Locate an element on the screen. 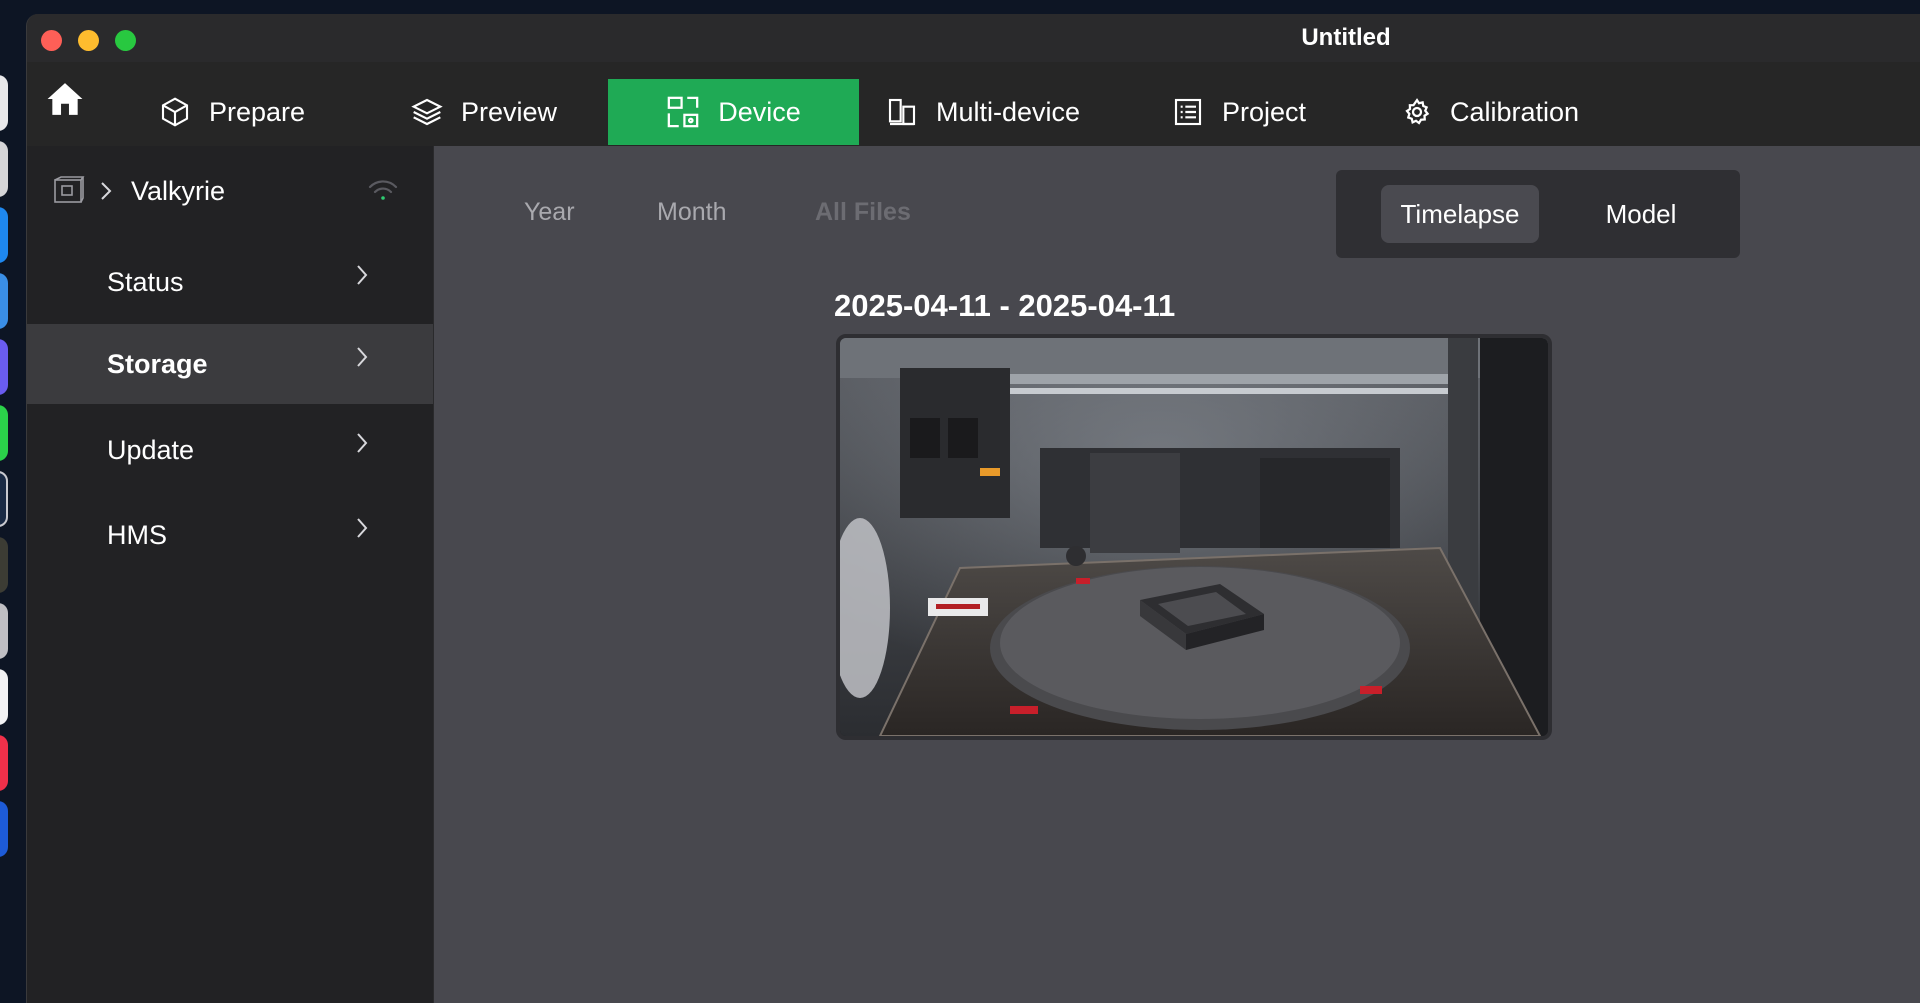 Image resolution: width=1920 pixels, height=1003 pixels. filter-all-files: All Files is located at coordinates (863, 212).